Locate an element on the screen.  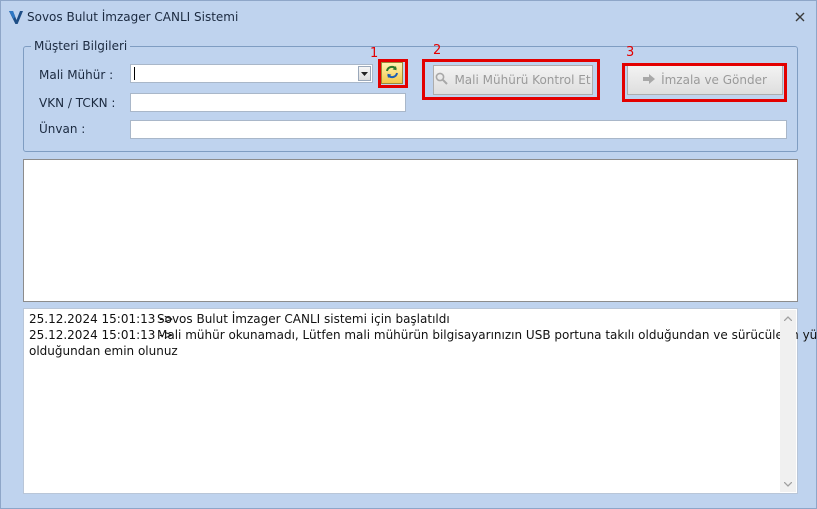
window-title: Sovos Bulut İmzager CANLI Sistemi is located at coordinates (133, 17).